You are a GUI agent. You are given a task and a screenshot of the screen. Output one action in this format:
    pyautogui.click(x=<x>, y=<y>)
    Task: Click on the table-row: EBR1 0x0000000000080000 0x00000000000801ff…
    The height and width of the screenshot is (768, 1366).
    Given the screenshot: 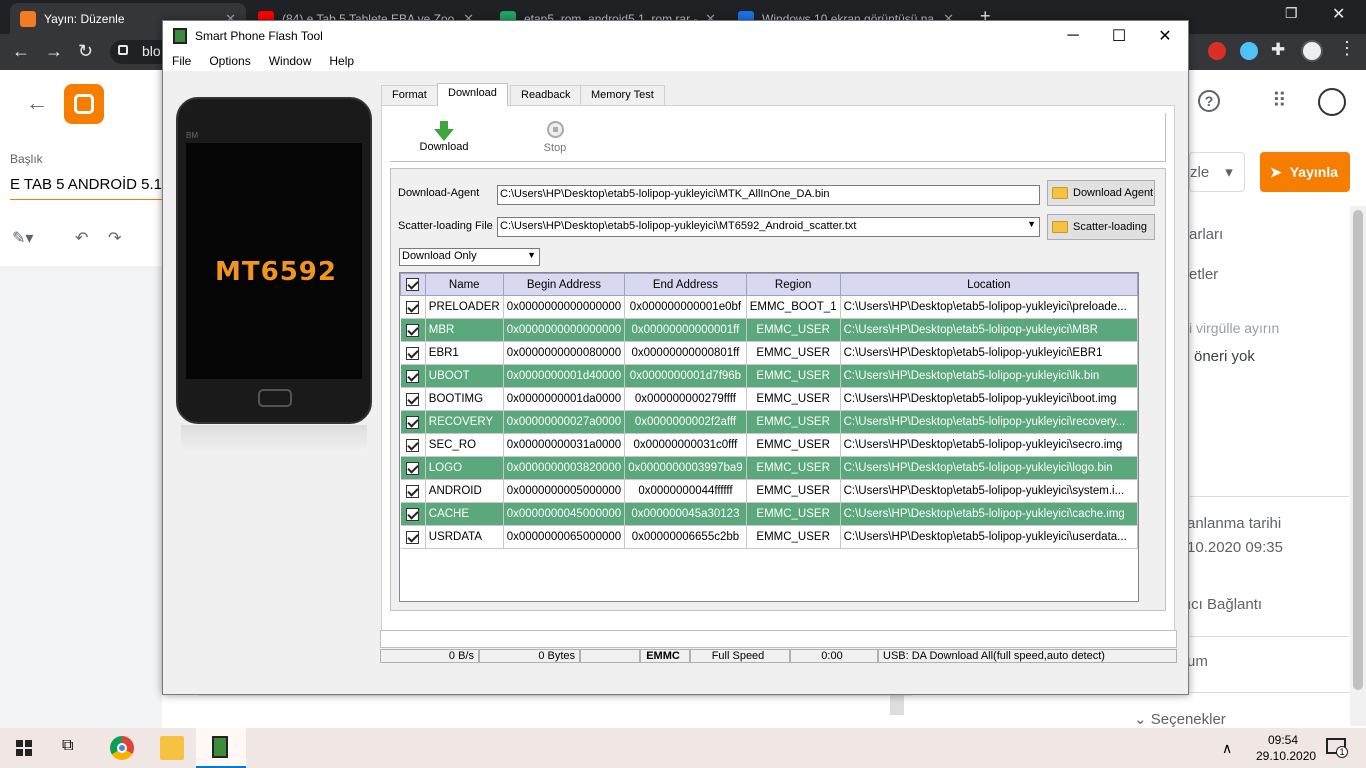 What is the action you would take?
    pyautogui.click(x=769, y=353)
    